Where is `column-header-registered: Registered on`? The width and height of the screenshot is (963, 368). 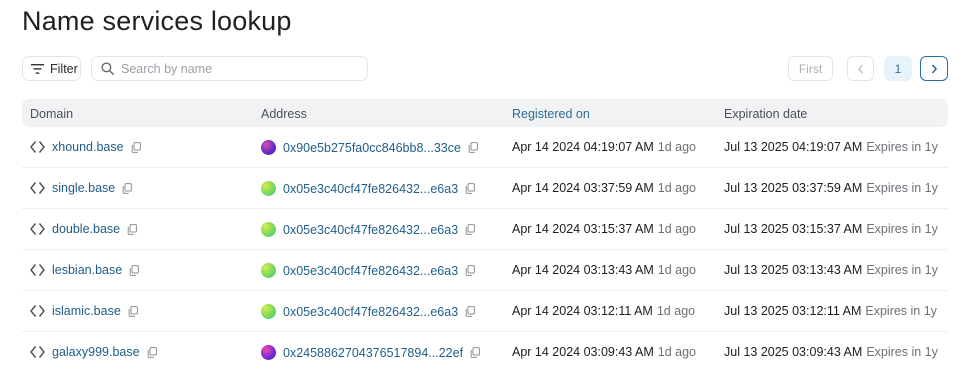
column-header-registered: Registered on is located at coordinates (551, 114).